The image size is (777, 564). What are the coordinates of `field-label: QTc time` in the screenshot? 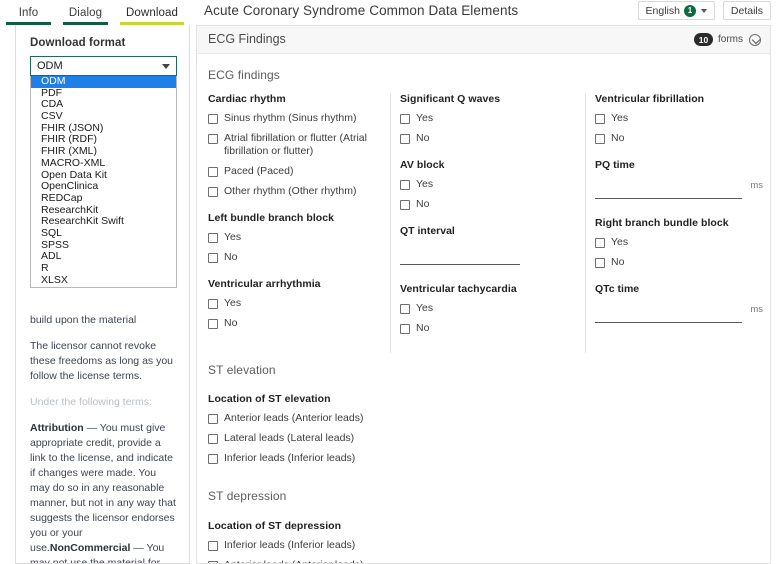 It's located at (617, 289).